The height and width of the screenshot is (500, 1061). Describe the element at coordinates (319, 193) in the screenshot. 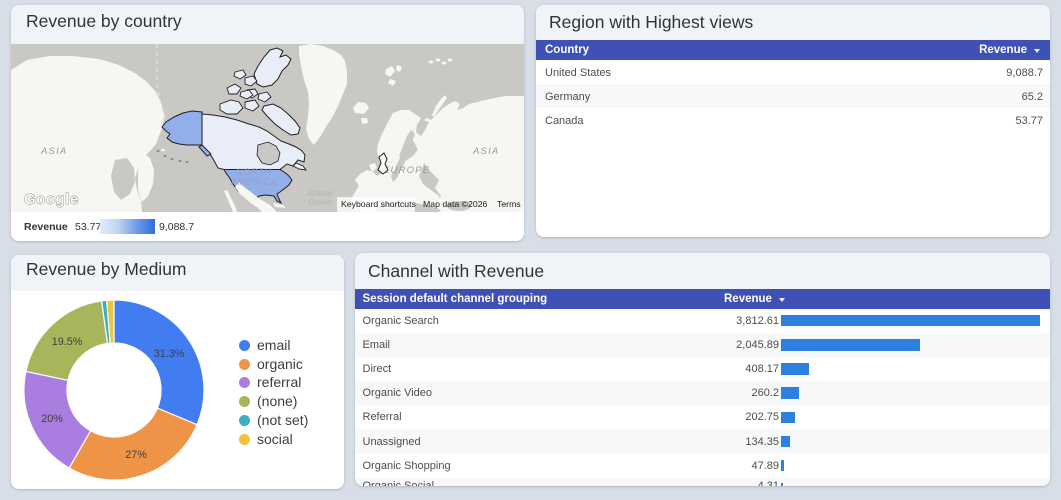

I see `svg-text: Atlantic` at that location.